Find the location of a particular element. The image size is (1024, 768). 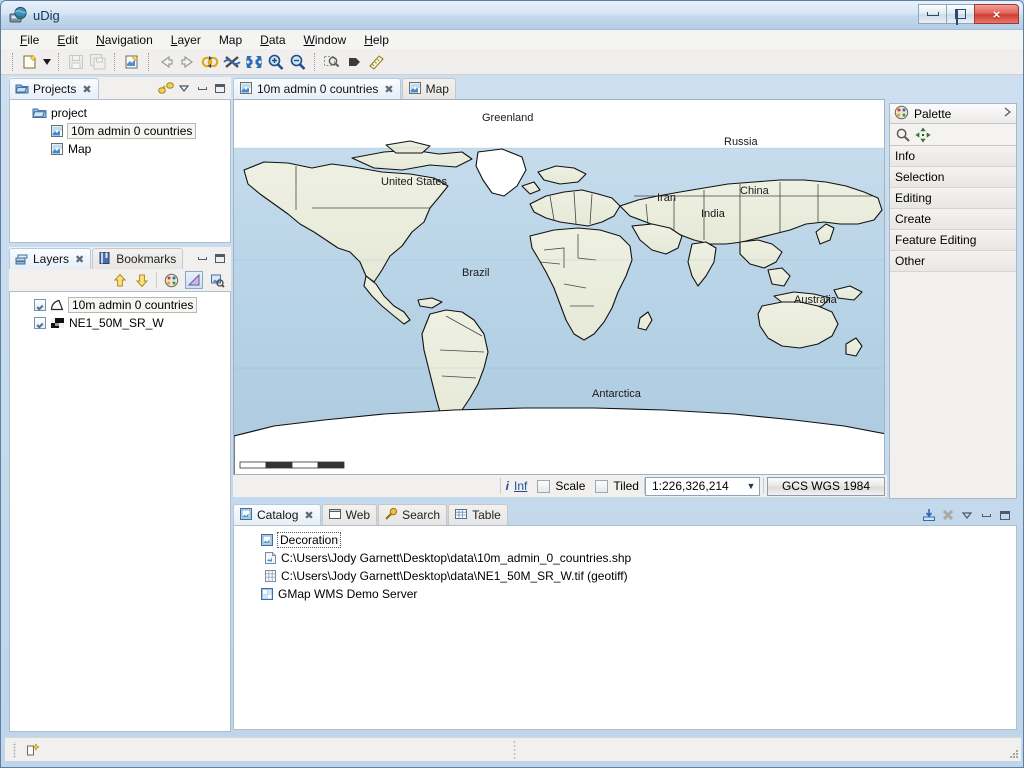

import-icon is located at coordinates (929, 515).